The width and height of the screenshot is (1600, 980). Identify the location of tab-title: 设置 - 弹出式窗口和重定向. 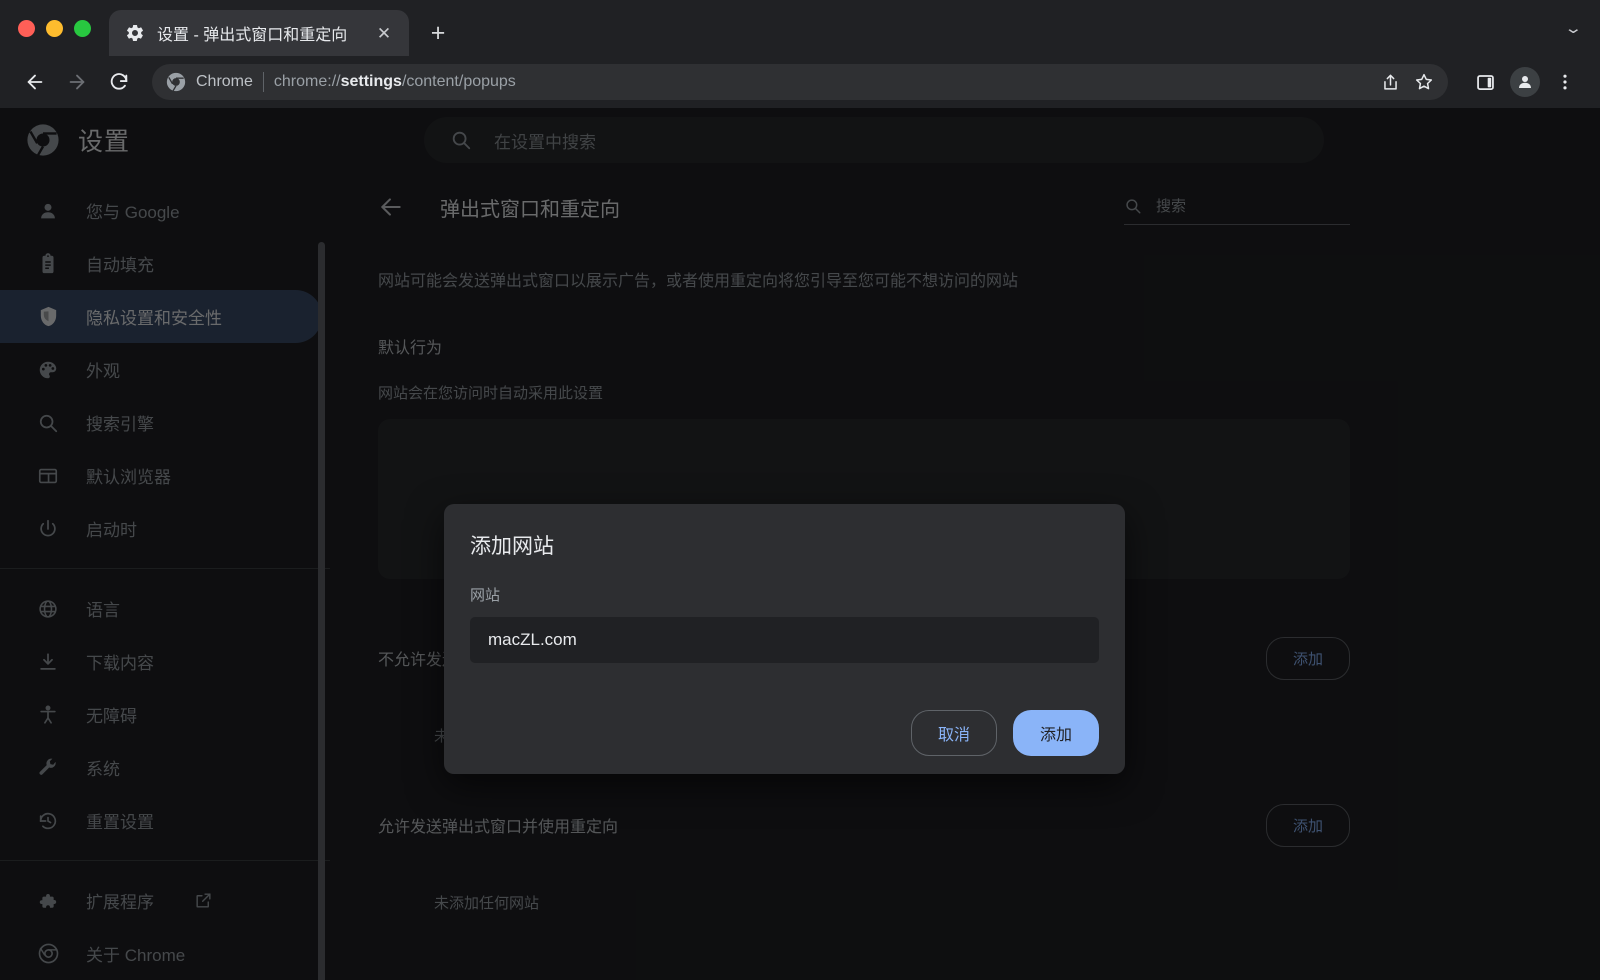
(252, 35).